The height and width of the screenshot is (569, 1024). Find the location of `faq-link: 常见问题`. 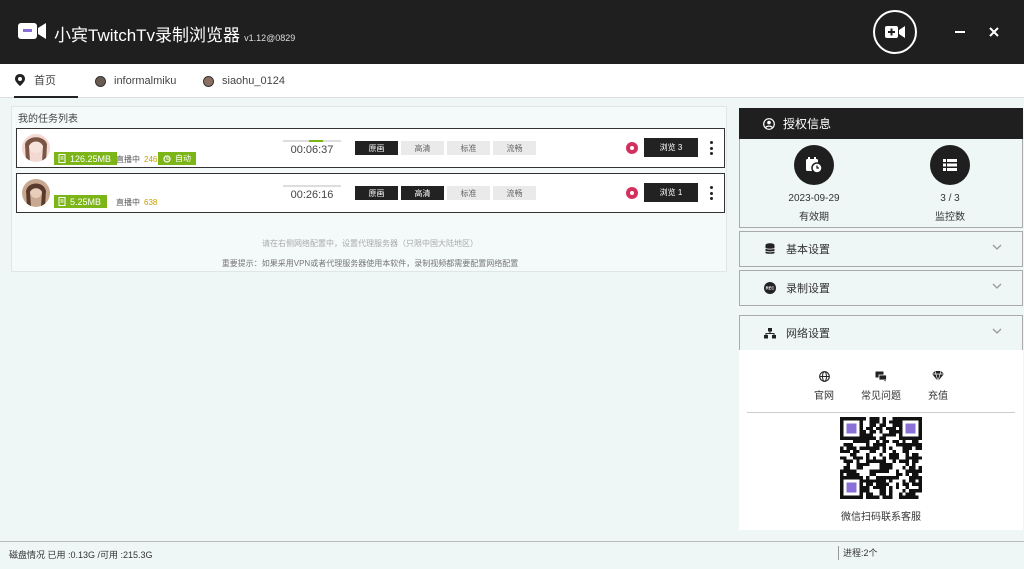

faq-link: 常见问题 is located at coordinates (881, 386).